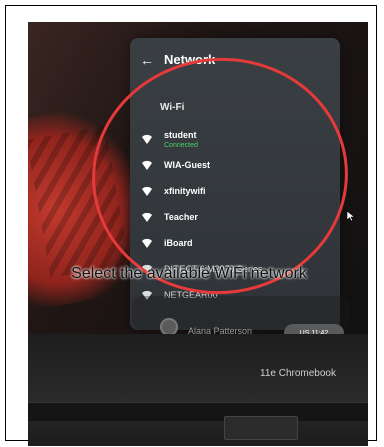 The image size is (384, 447). What do you see at coordinates (235, 139) in the screenshot?
I see `wifi-network-item-student: student Connected` at bounding box center [235, 139].